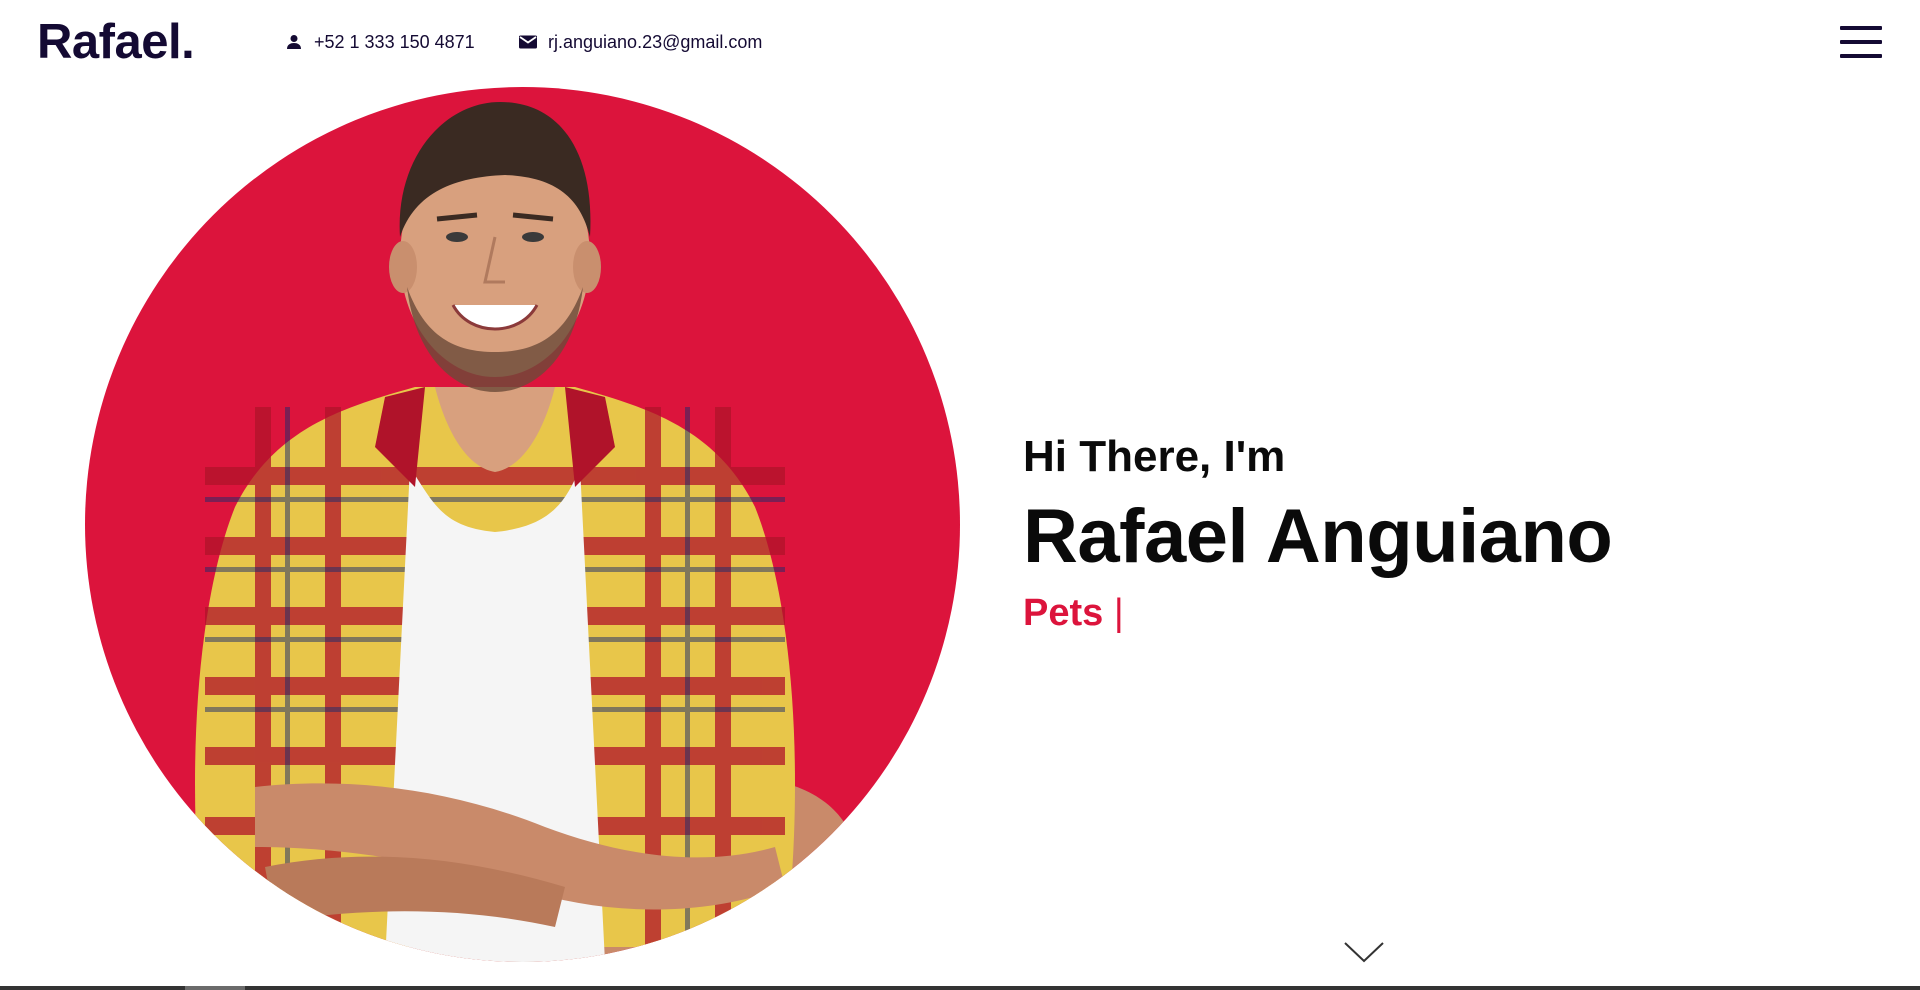 Image resolution: width=1920 pixels, height=990 pixels. I want to click on phone-number: +52 1 333 150 4871, so click(394, 42).